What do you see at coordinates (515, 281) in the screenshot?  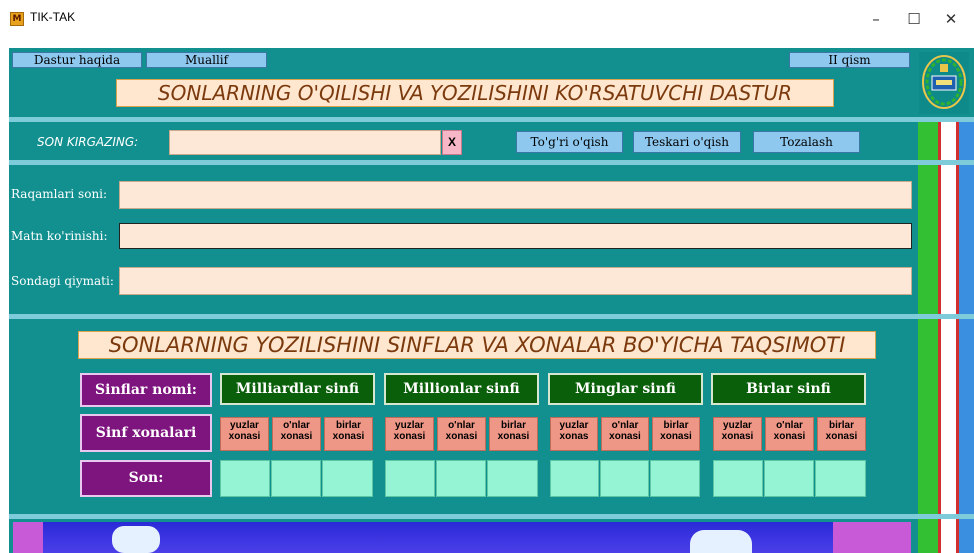 I see `number-value-field` at bounding box center [515, 281].